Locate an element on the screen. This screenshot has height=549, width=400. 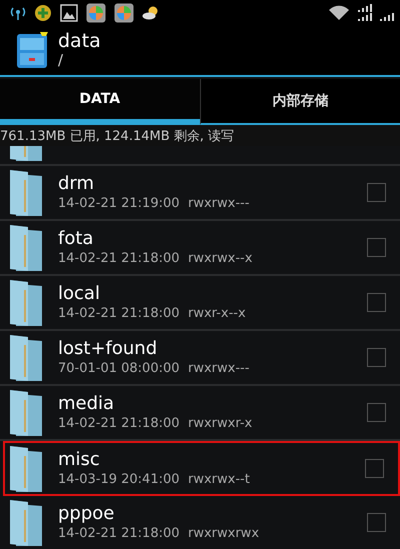
file-permissions: rwxr-x--x is located at coordinates (217, 313).